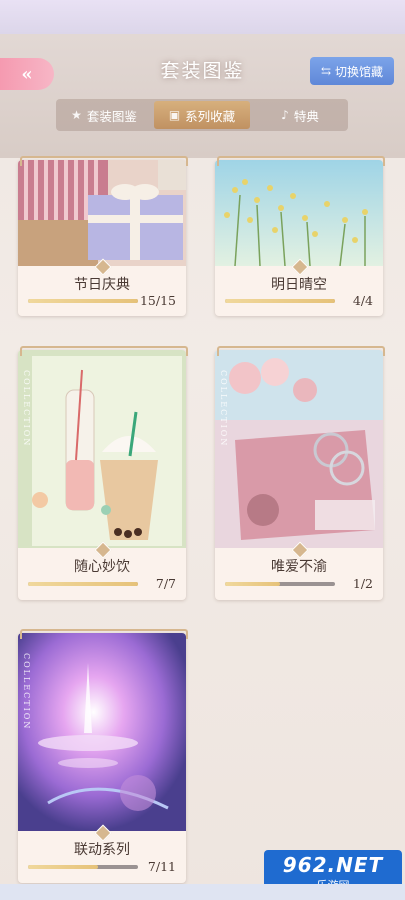 This screenshot has width=405, height=900. What do you see at coordinates (362, 300) in the screenshot?
I see `progress-count: 4/4` at bounding box center [362, 300].